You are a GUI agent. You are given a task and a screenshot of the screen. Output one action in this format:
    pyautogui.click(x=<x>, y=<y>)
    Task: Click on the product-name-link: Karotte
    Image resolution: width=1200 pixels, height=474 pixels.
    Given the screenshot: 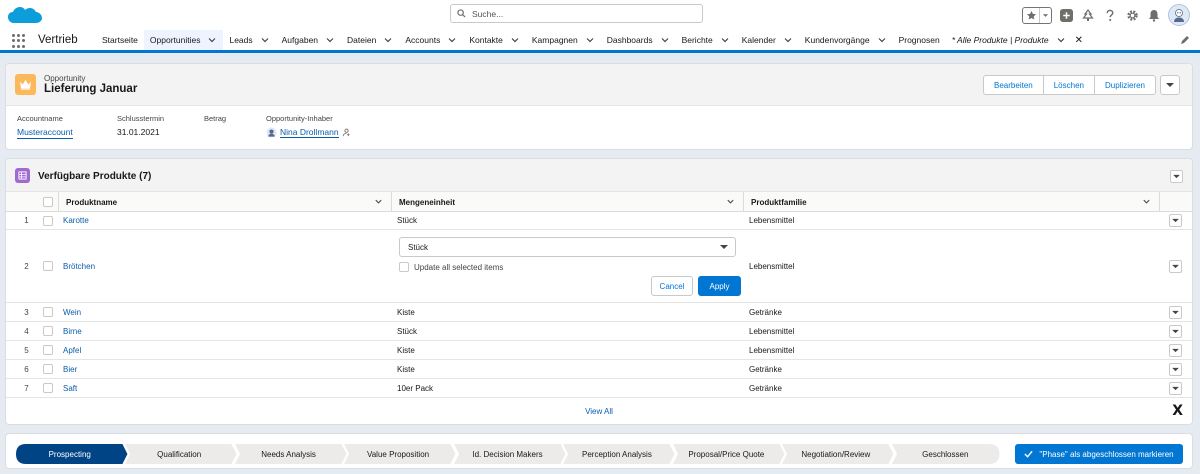 What is the action you would take?
    pyautogui.click(x=76, y=220)
    